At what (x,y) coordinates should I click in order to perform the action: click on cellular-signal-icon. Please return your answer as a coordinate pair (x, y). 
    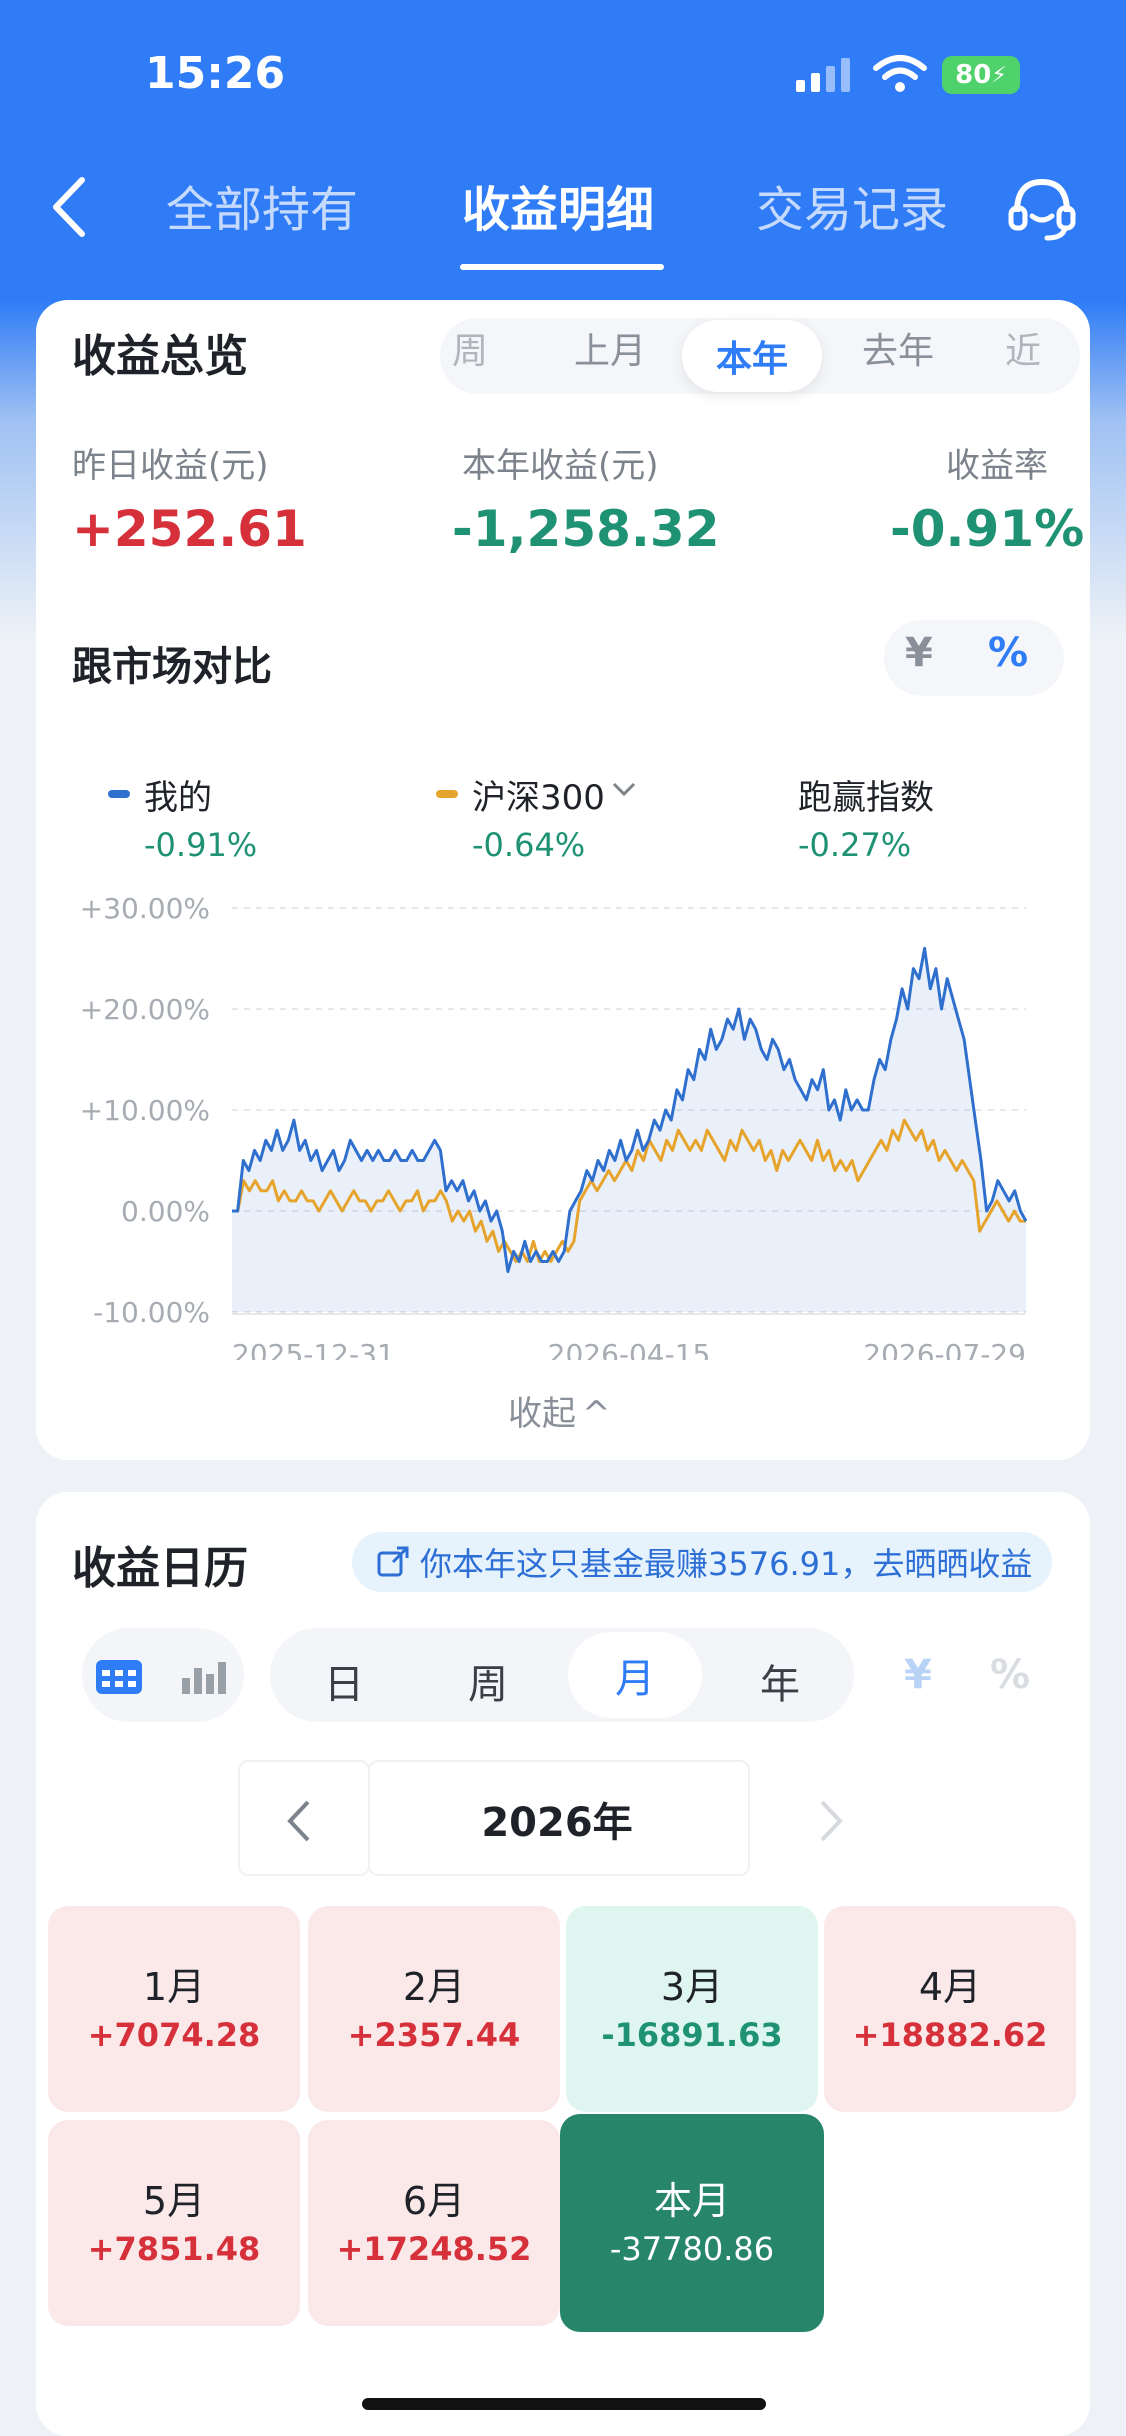
    Looking at the image, I should click on (823, 75).